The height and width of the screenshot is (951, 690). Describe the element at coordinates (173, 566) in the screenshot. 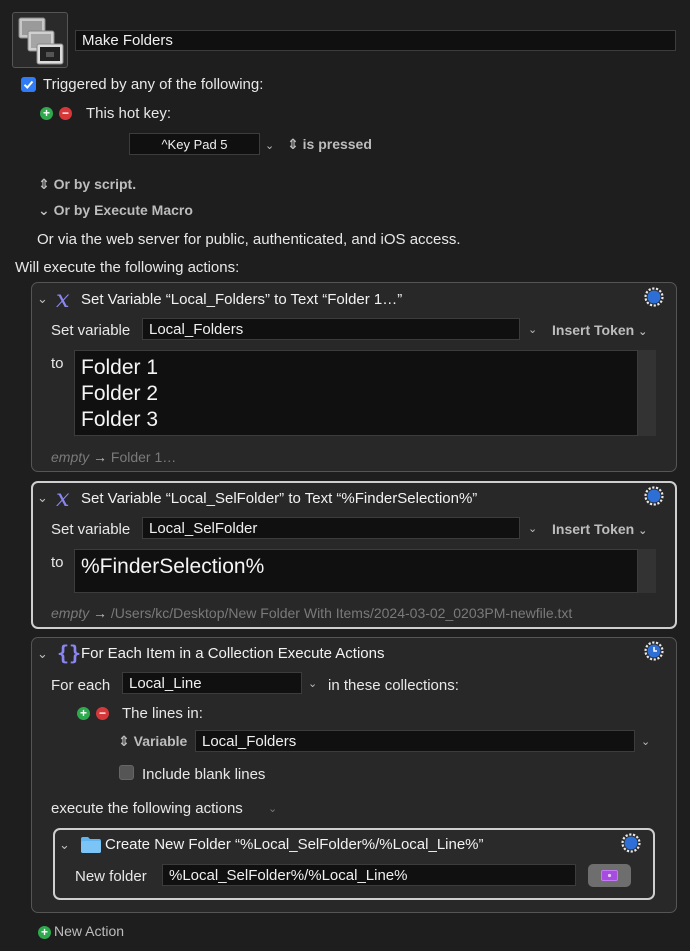

I see `text-line: %FinderSelection%` at that location.